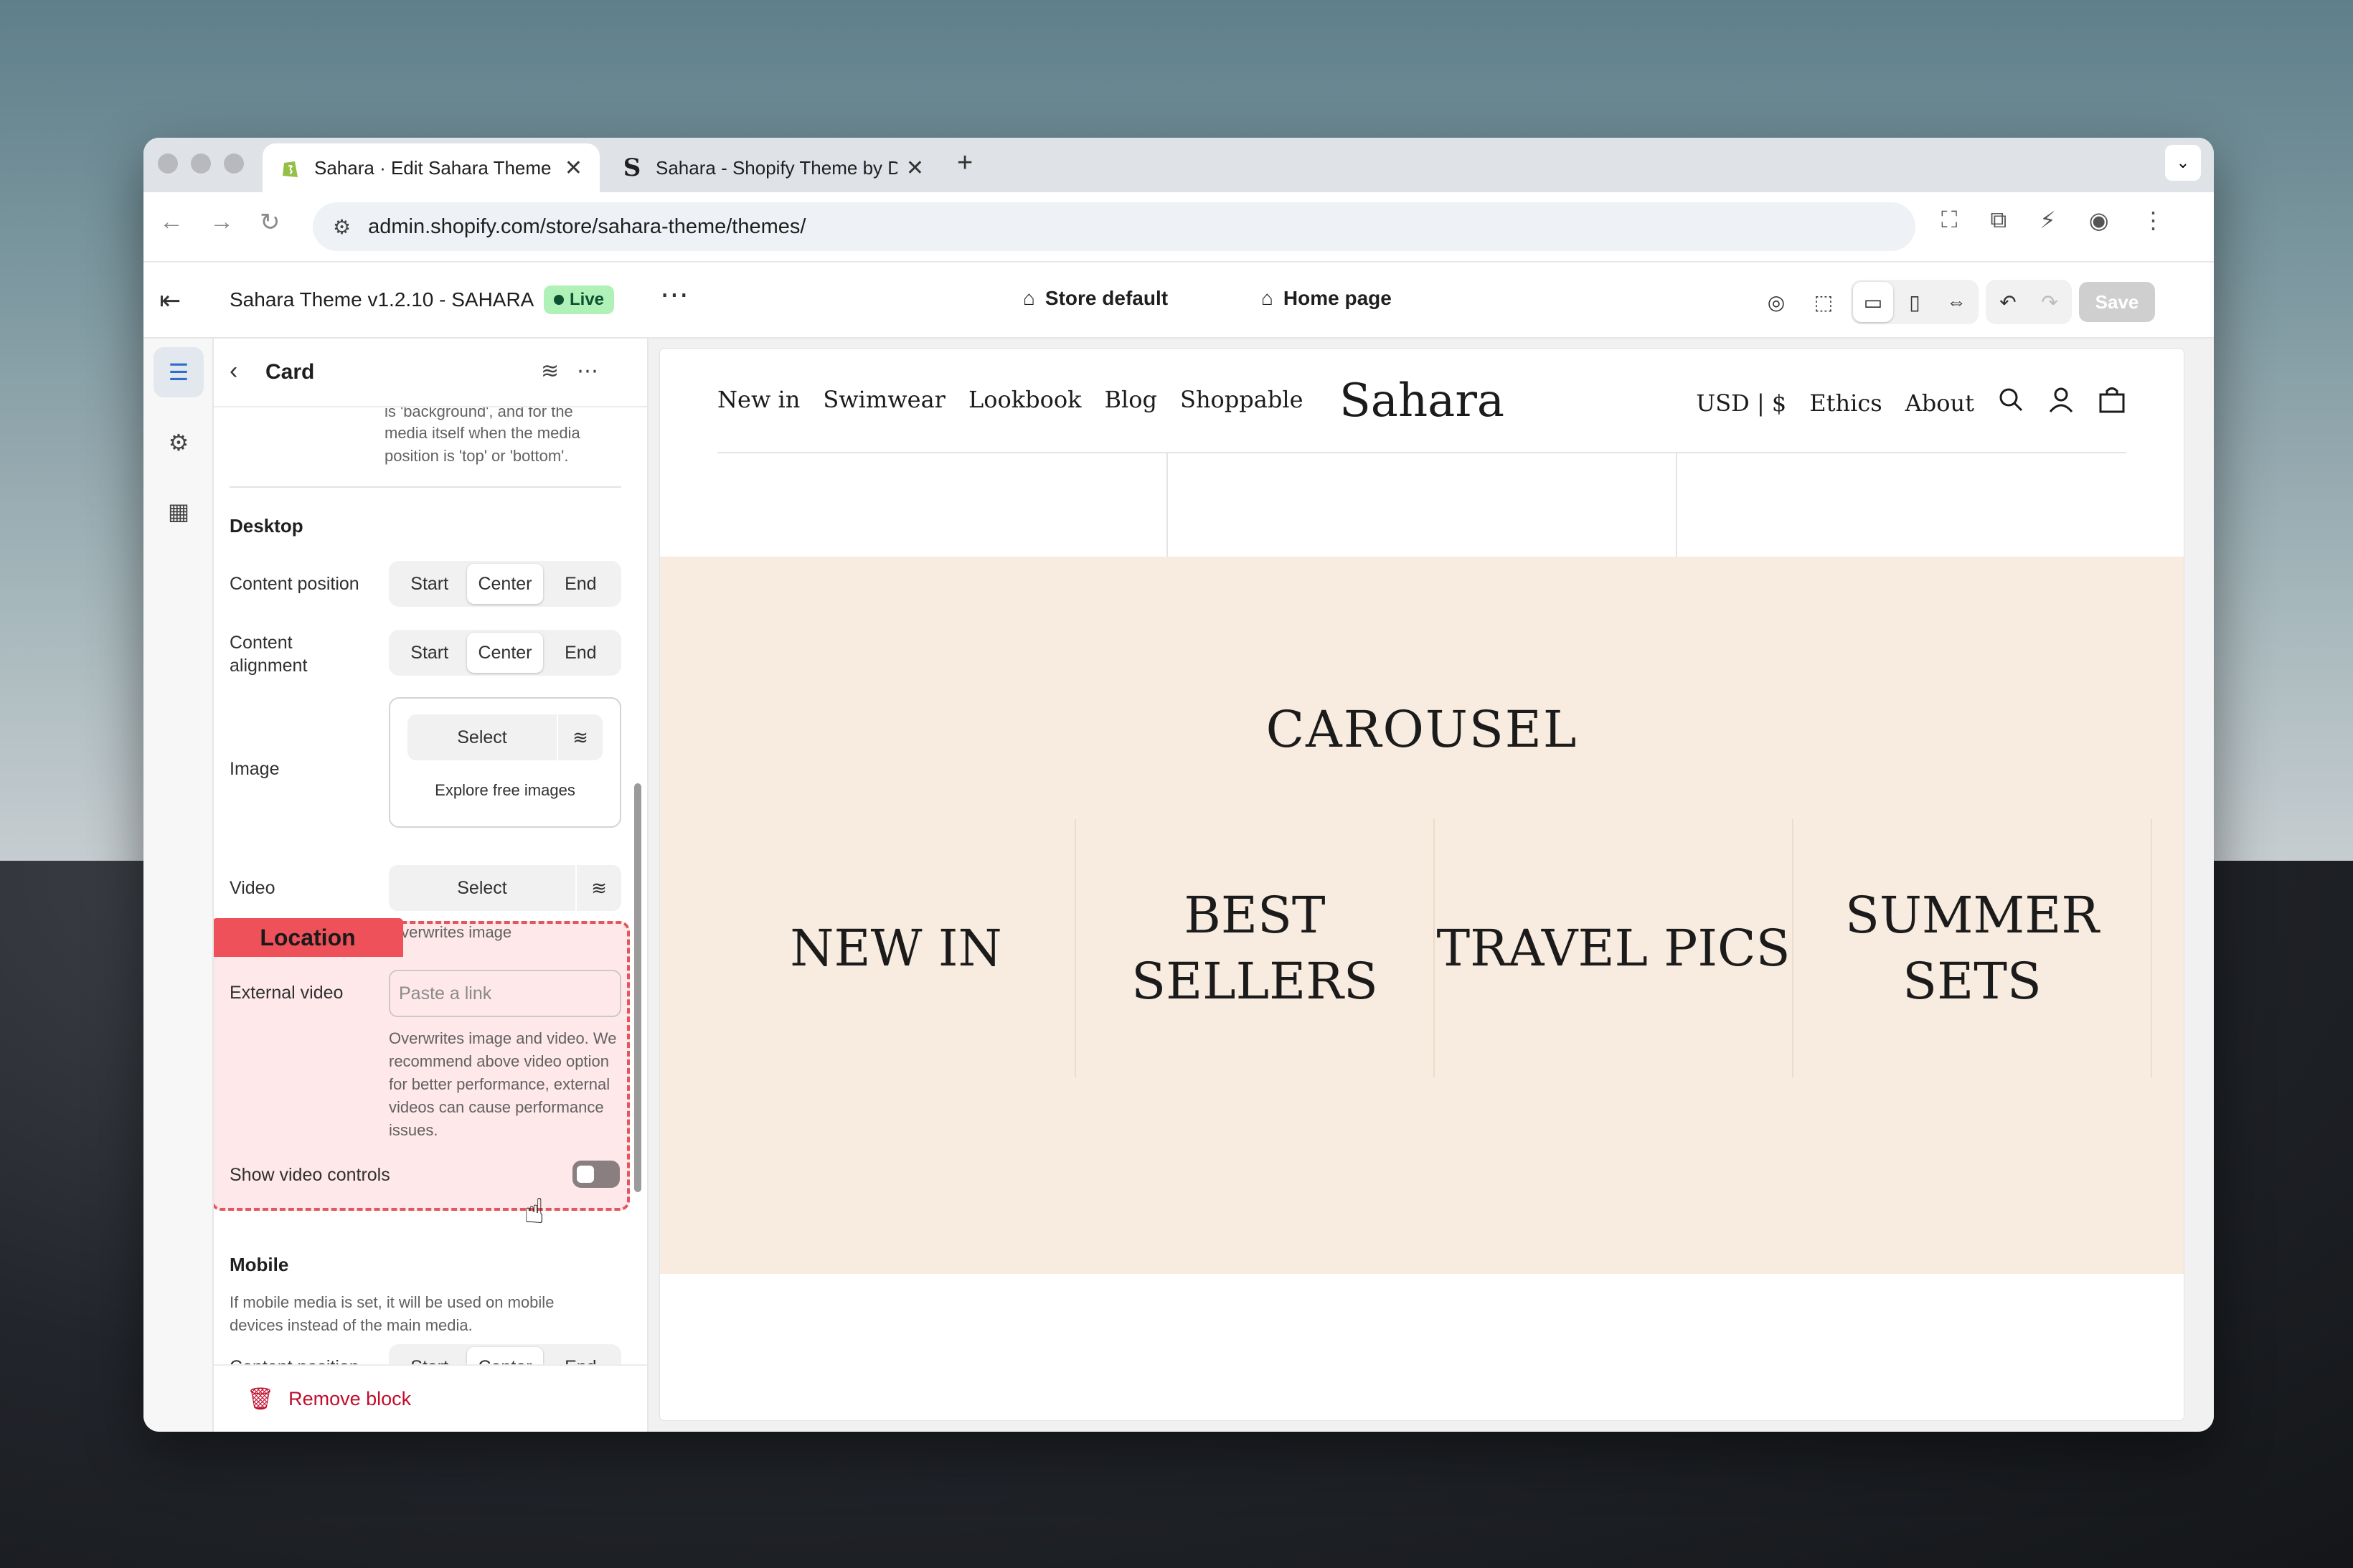 The image size is (2353, 1568). I want to click on content-position-start: Start, so click(430, 584).